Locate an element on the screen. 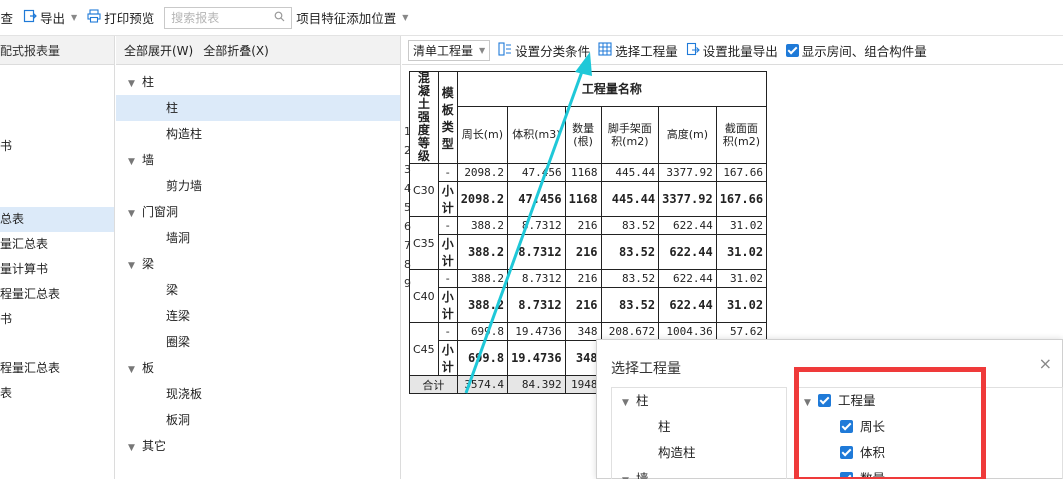 The width and height of the screenshot is (1063, 479). table-row: C35-388.2 8.7312 216 83.52 622.44 31.02 is located at coordinates (588, 243).